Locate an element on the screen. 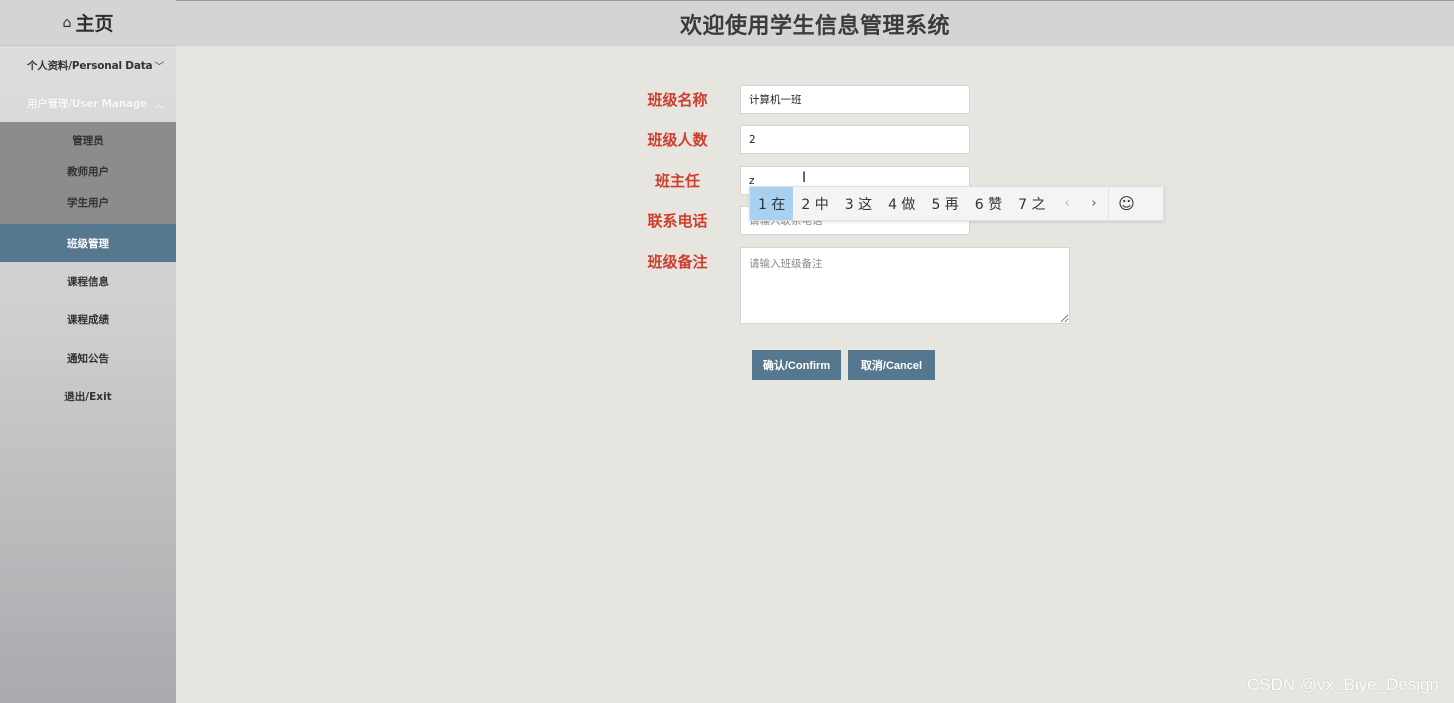 Image resolution: width=1454 pixels, height=703 pixels. form-row-class-size: 班级人数 is located at coordinates (850, 140).